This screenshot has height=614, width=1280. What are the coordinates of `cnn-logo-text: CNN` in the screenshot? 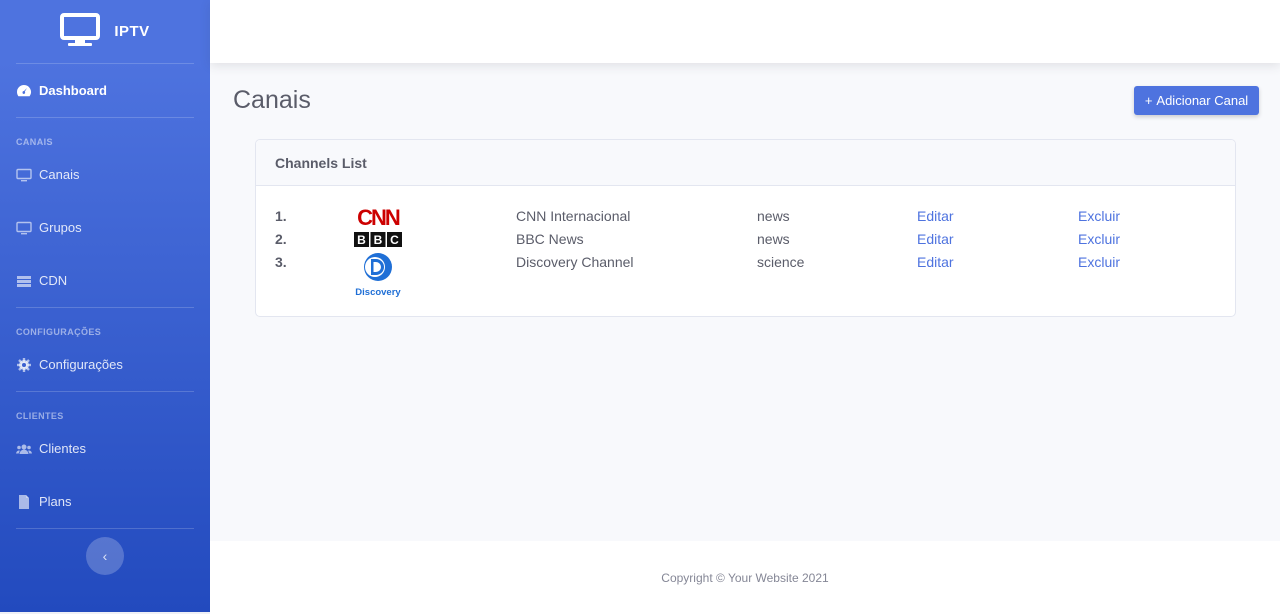 It's located at (378, 217).